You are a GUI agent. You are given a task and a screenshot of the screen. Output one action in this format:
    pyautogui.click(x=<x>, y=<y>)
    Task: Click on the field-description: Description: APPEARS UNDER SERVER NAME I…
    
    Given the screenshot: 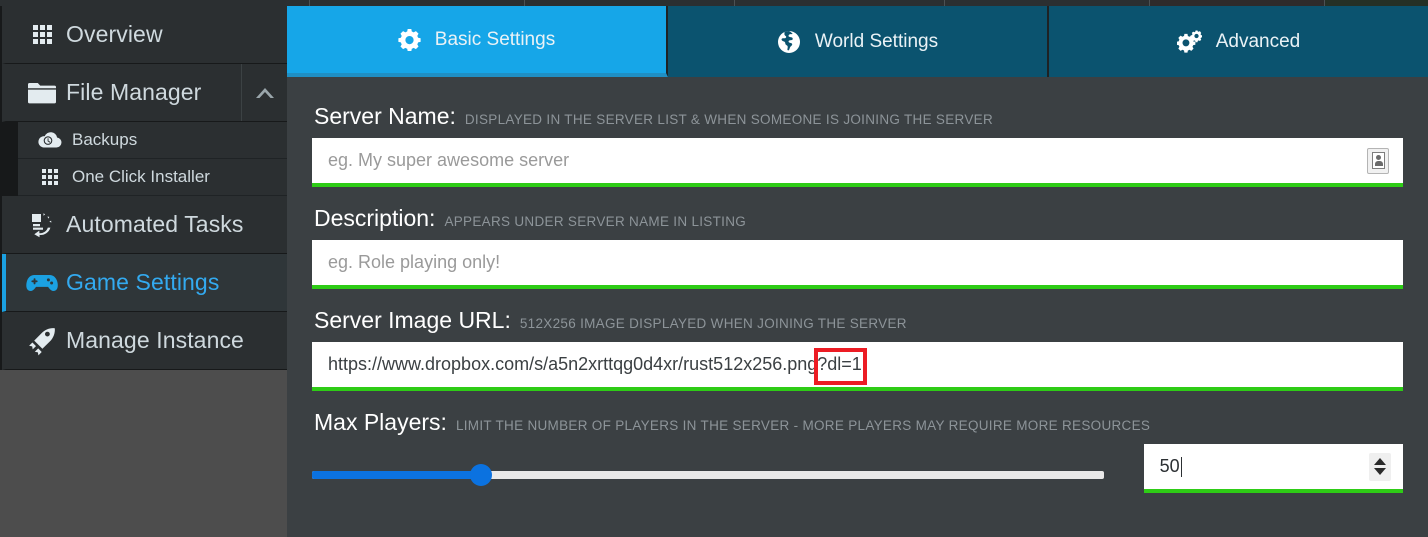 What is the action you would take?
    pyautogui.click(x=857, y=247)
    